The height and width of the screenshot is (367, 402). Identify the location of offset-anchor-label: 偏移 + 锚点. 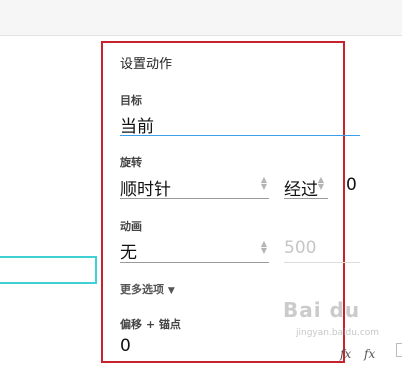
(150, 324).